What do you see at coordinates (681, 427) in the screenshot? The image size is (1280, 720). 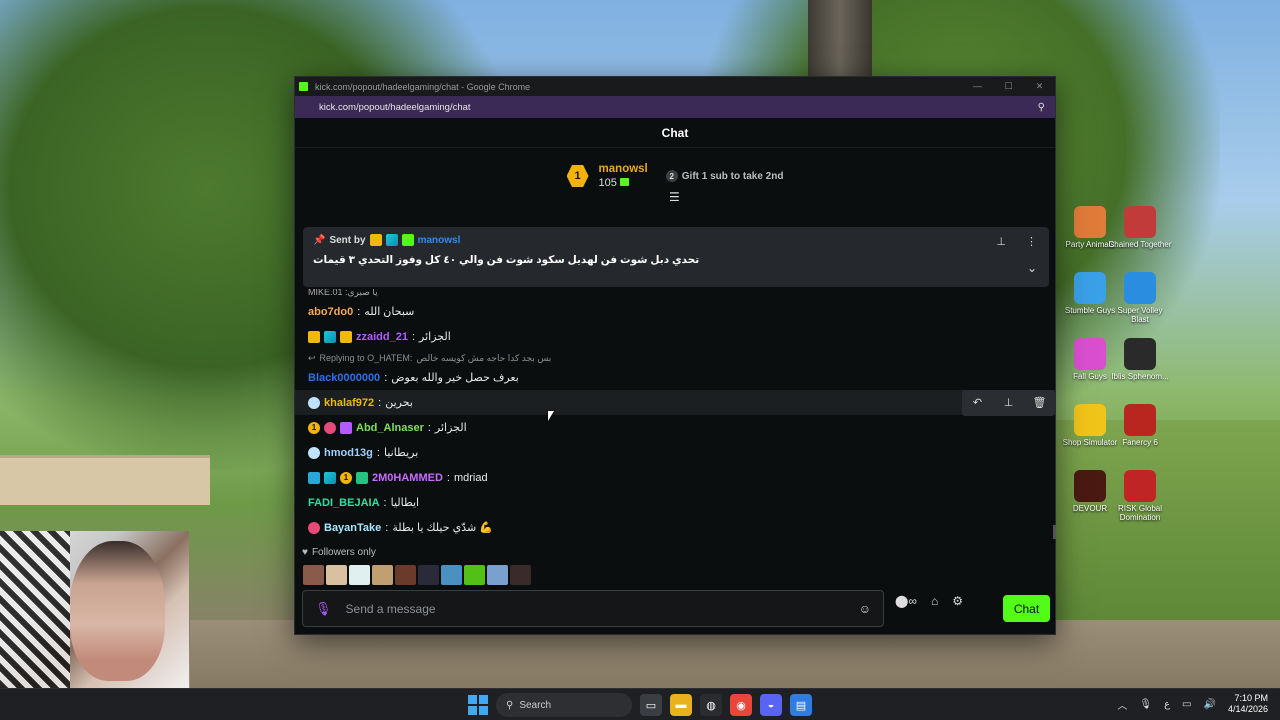 I see `chat-message: 1 Abd_Alnaser: الجزائر` at bounding box center [681, 427].